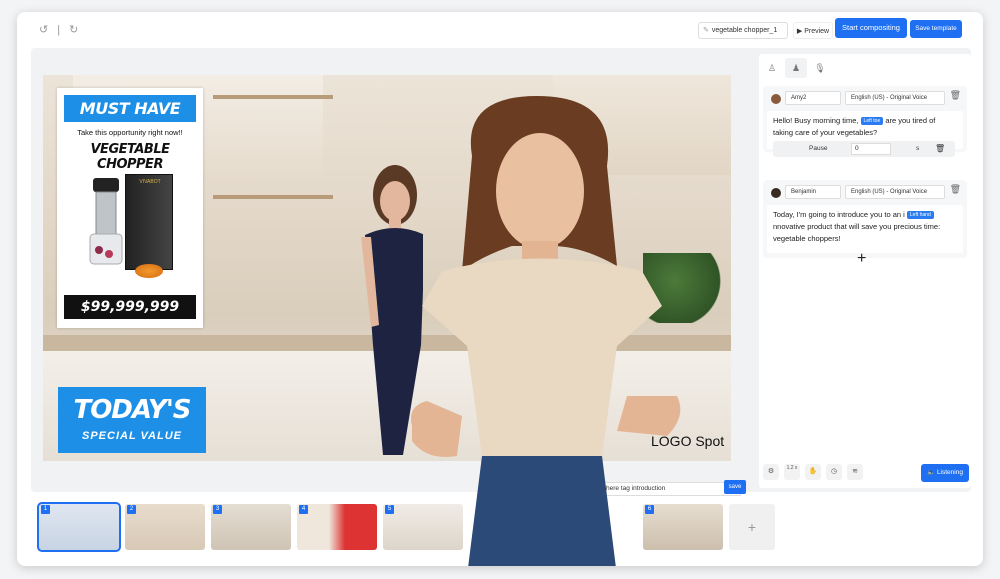 The image size is (1000, 579). I want to click on price-label: $99,999,999, so click(130, 307).